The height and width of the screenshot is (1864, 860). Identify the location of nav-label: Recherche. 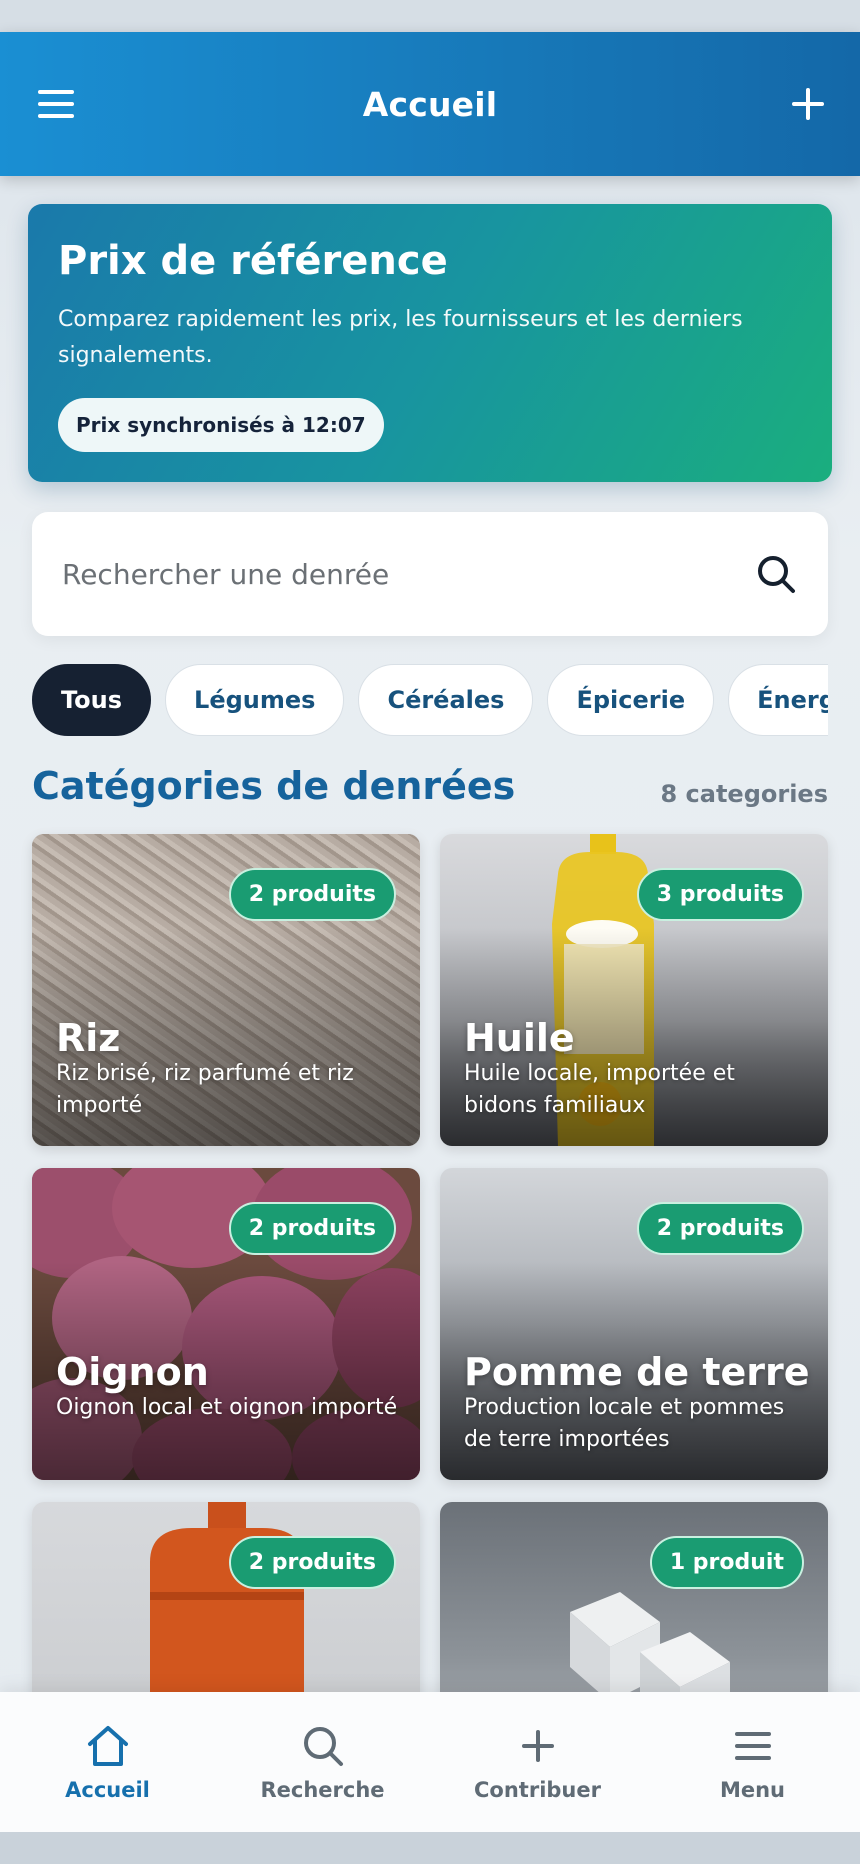
(322, 1790).